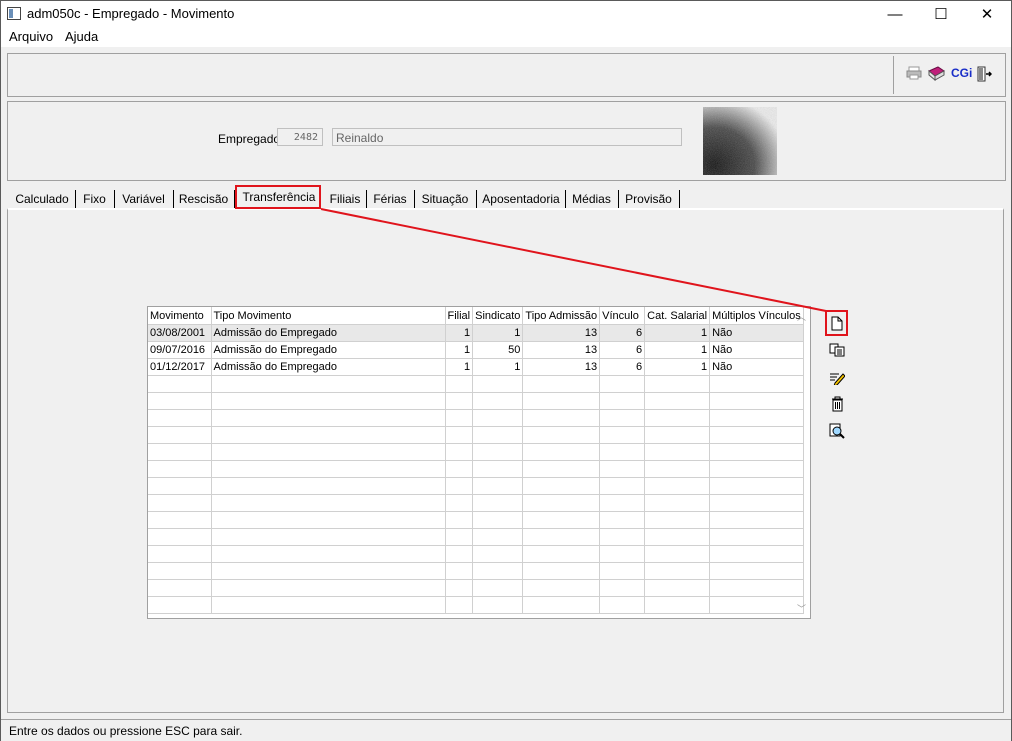  Describe the element at coordinates (802, 462) in the screenshot. I see `grid-scrollbar: ︿ ﹀` at that location.